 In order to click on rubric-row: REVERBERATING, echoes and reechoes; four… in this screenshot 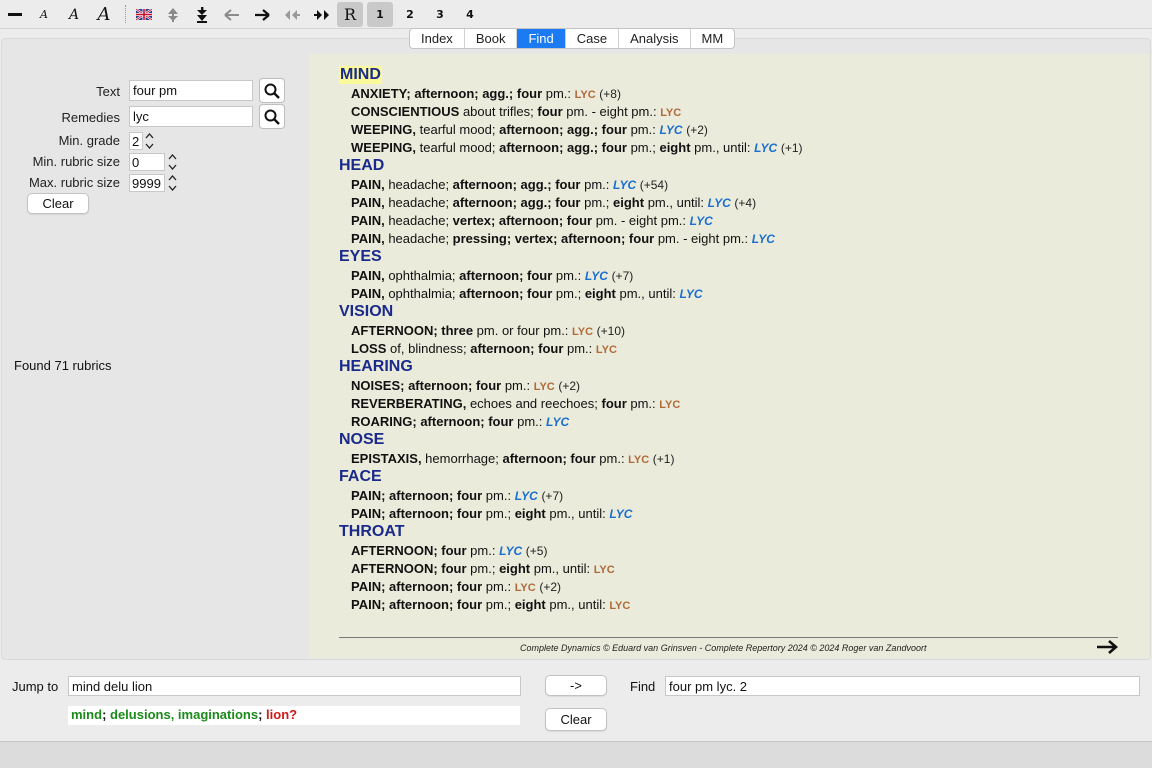, I will do `click(515, 404)`.